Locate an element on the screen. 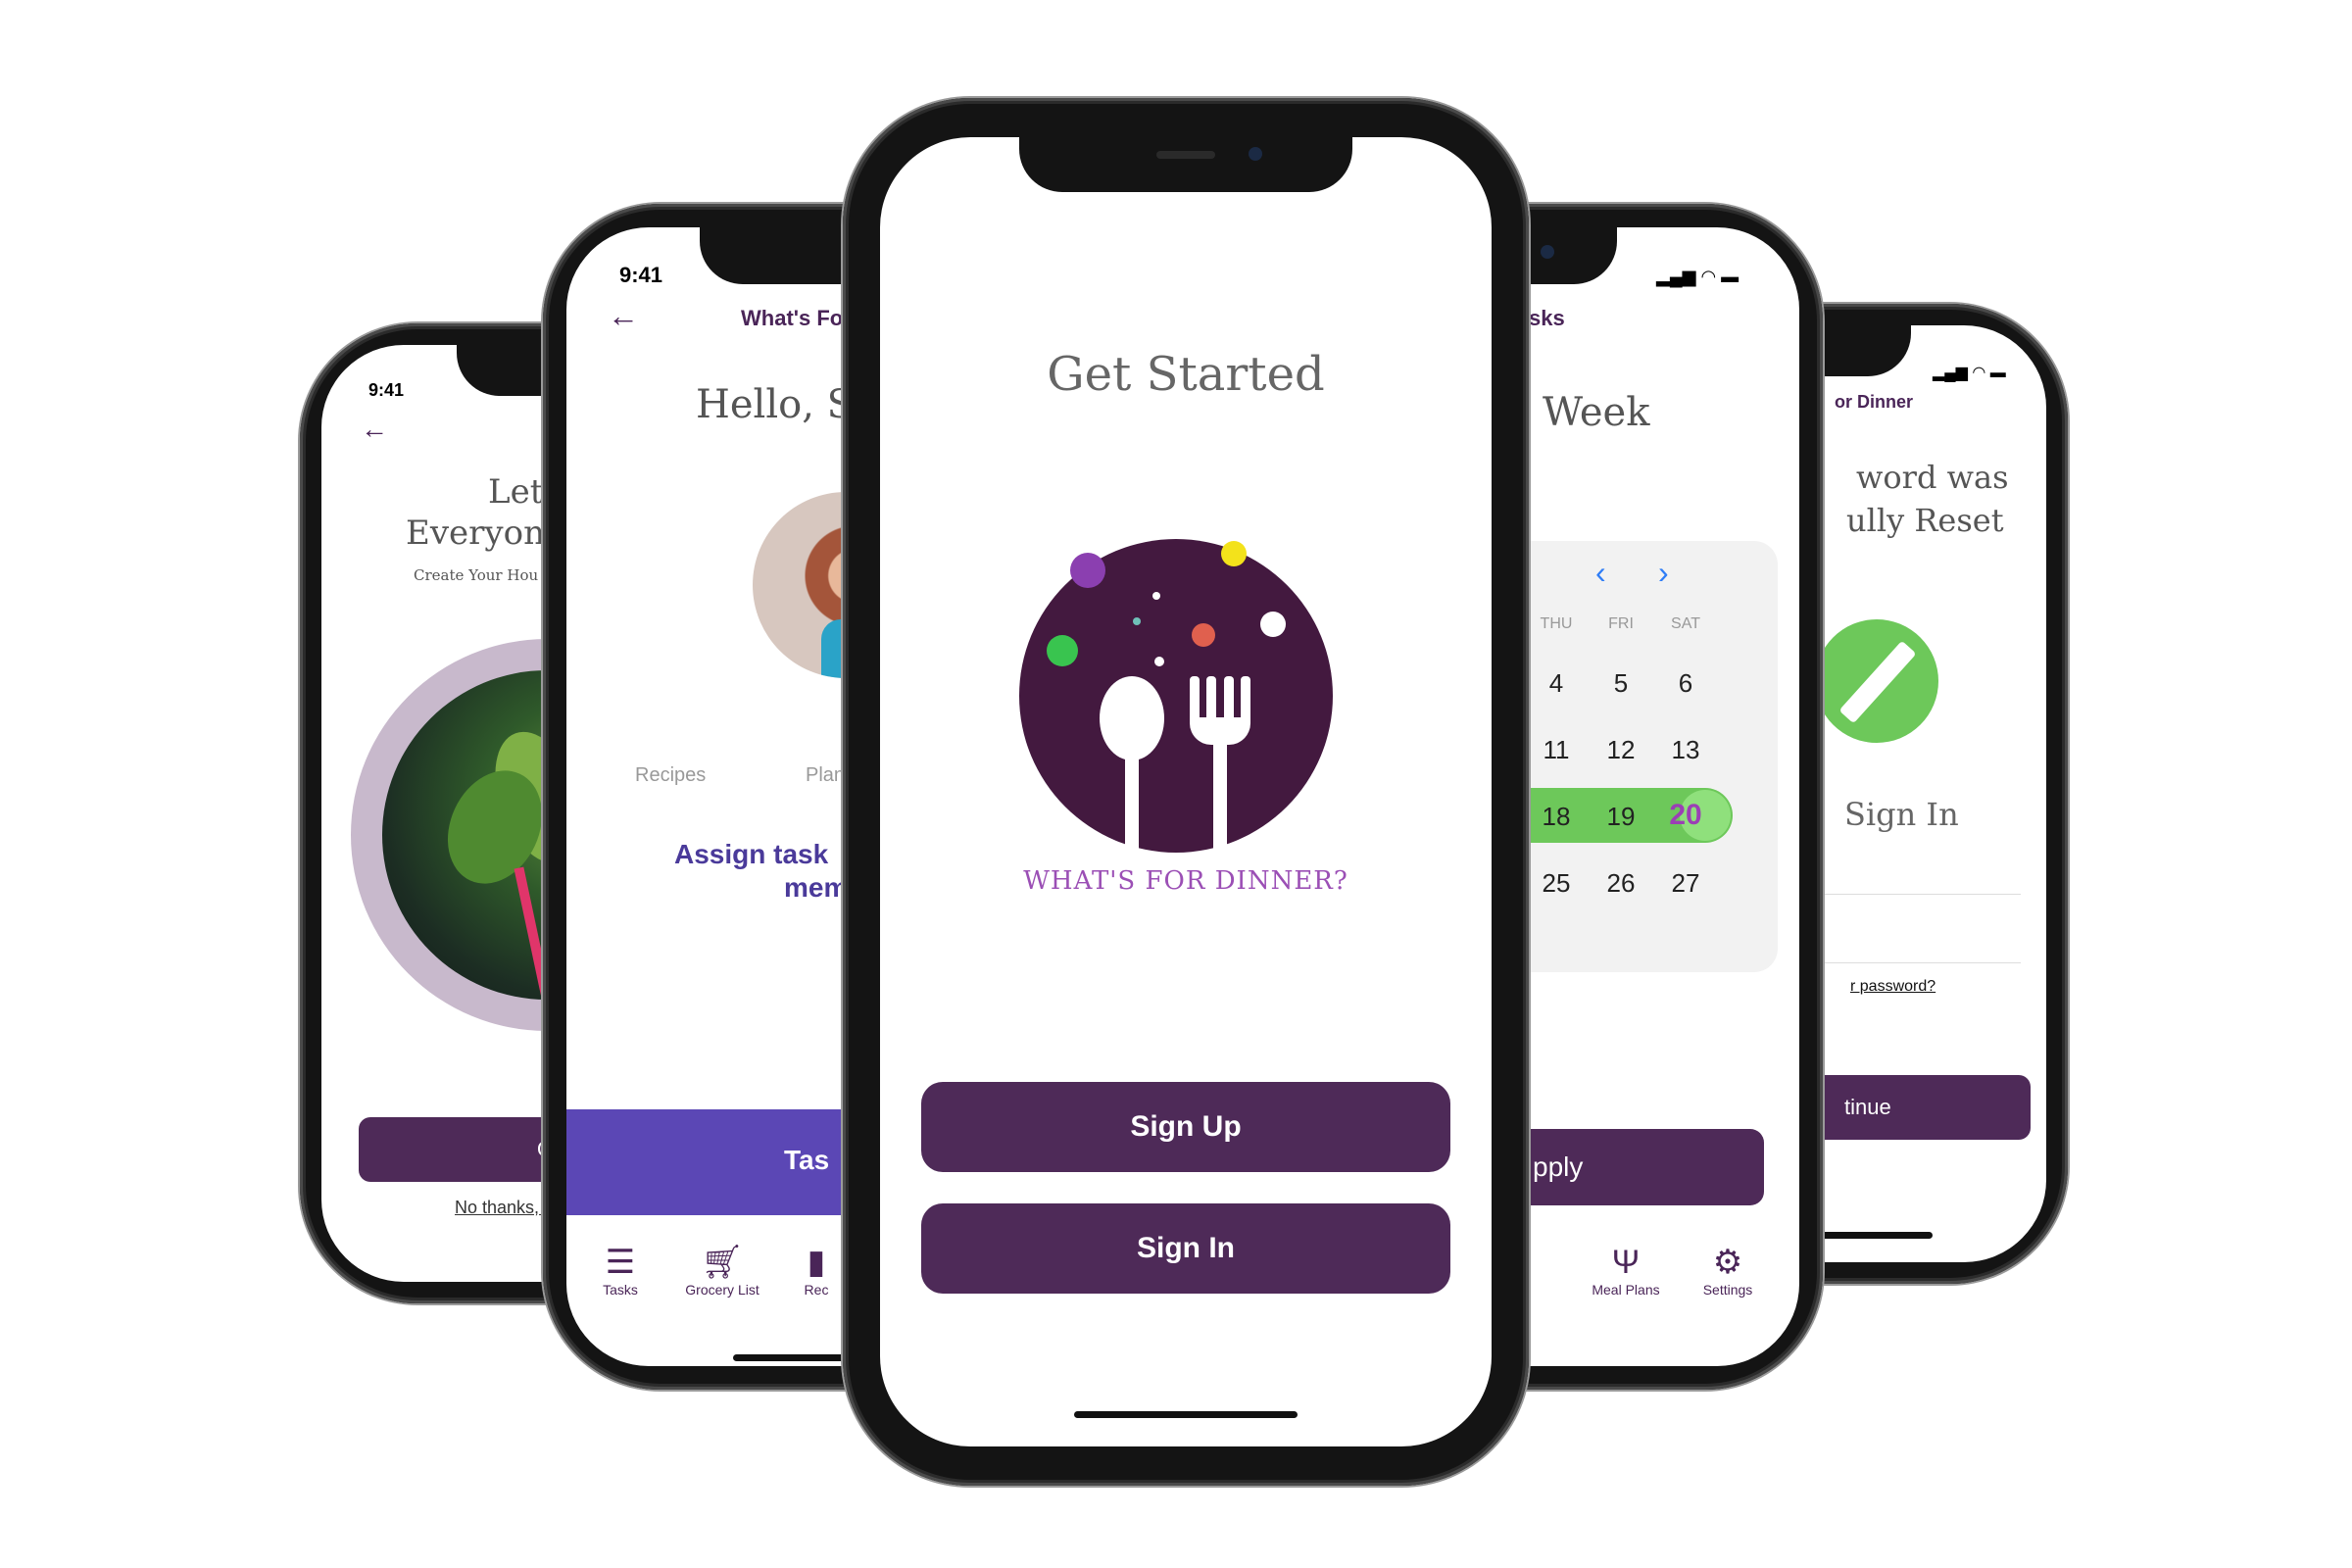  nav-settings: ⚙ Settings is located at coordinates (1728, 1270).